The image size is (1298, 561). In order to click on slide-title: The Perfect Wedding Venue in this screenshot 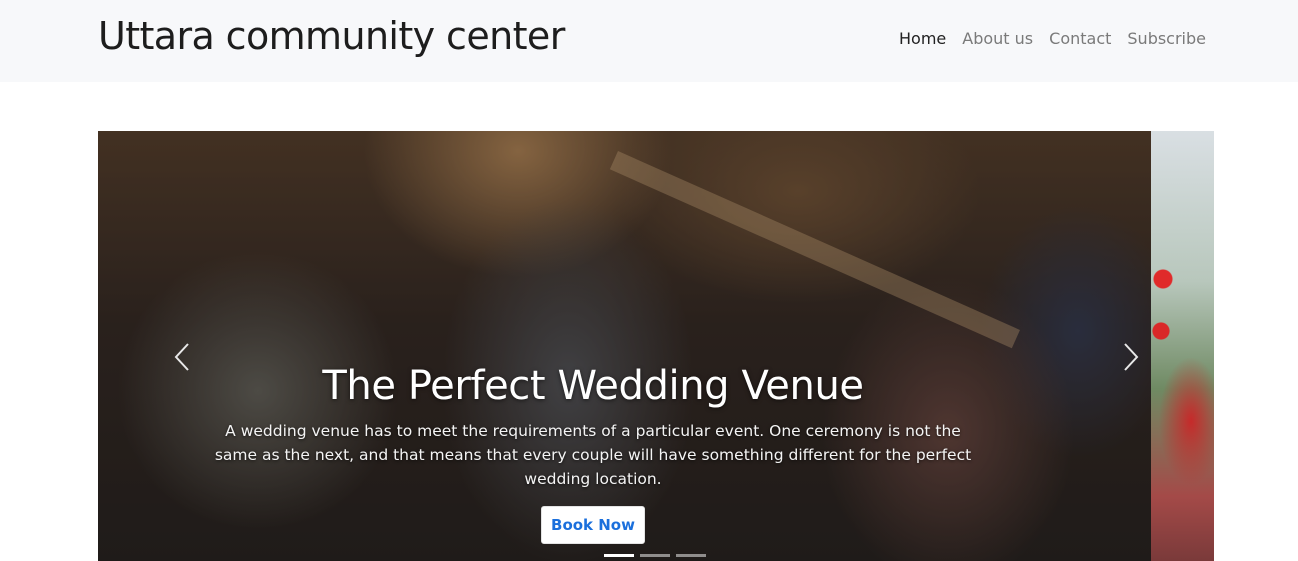, I will do `click(593, 386)`.